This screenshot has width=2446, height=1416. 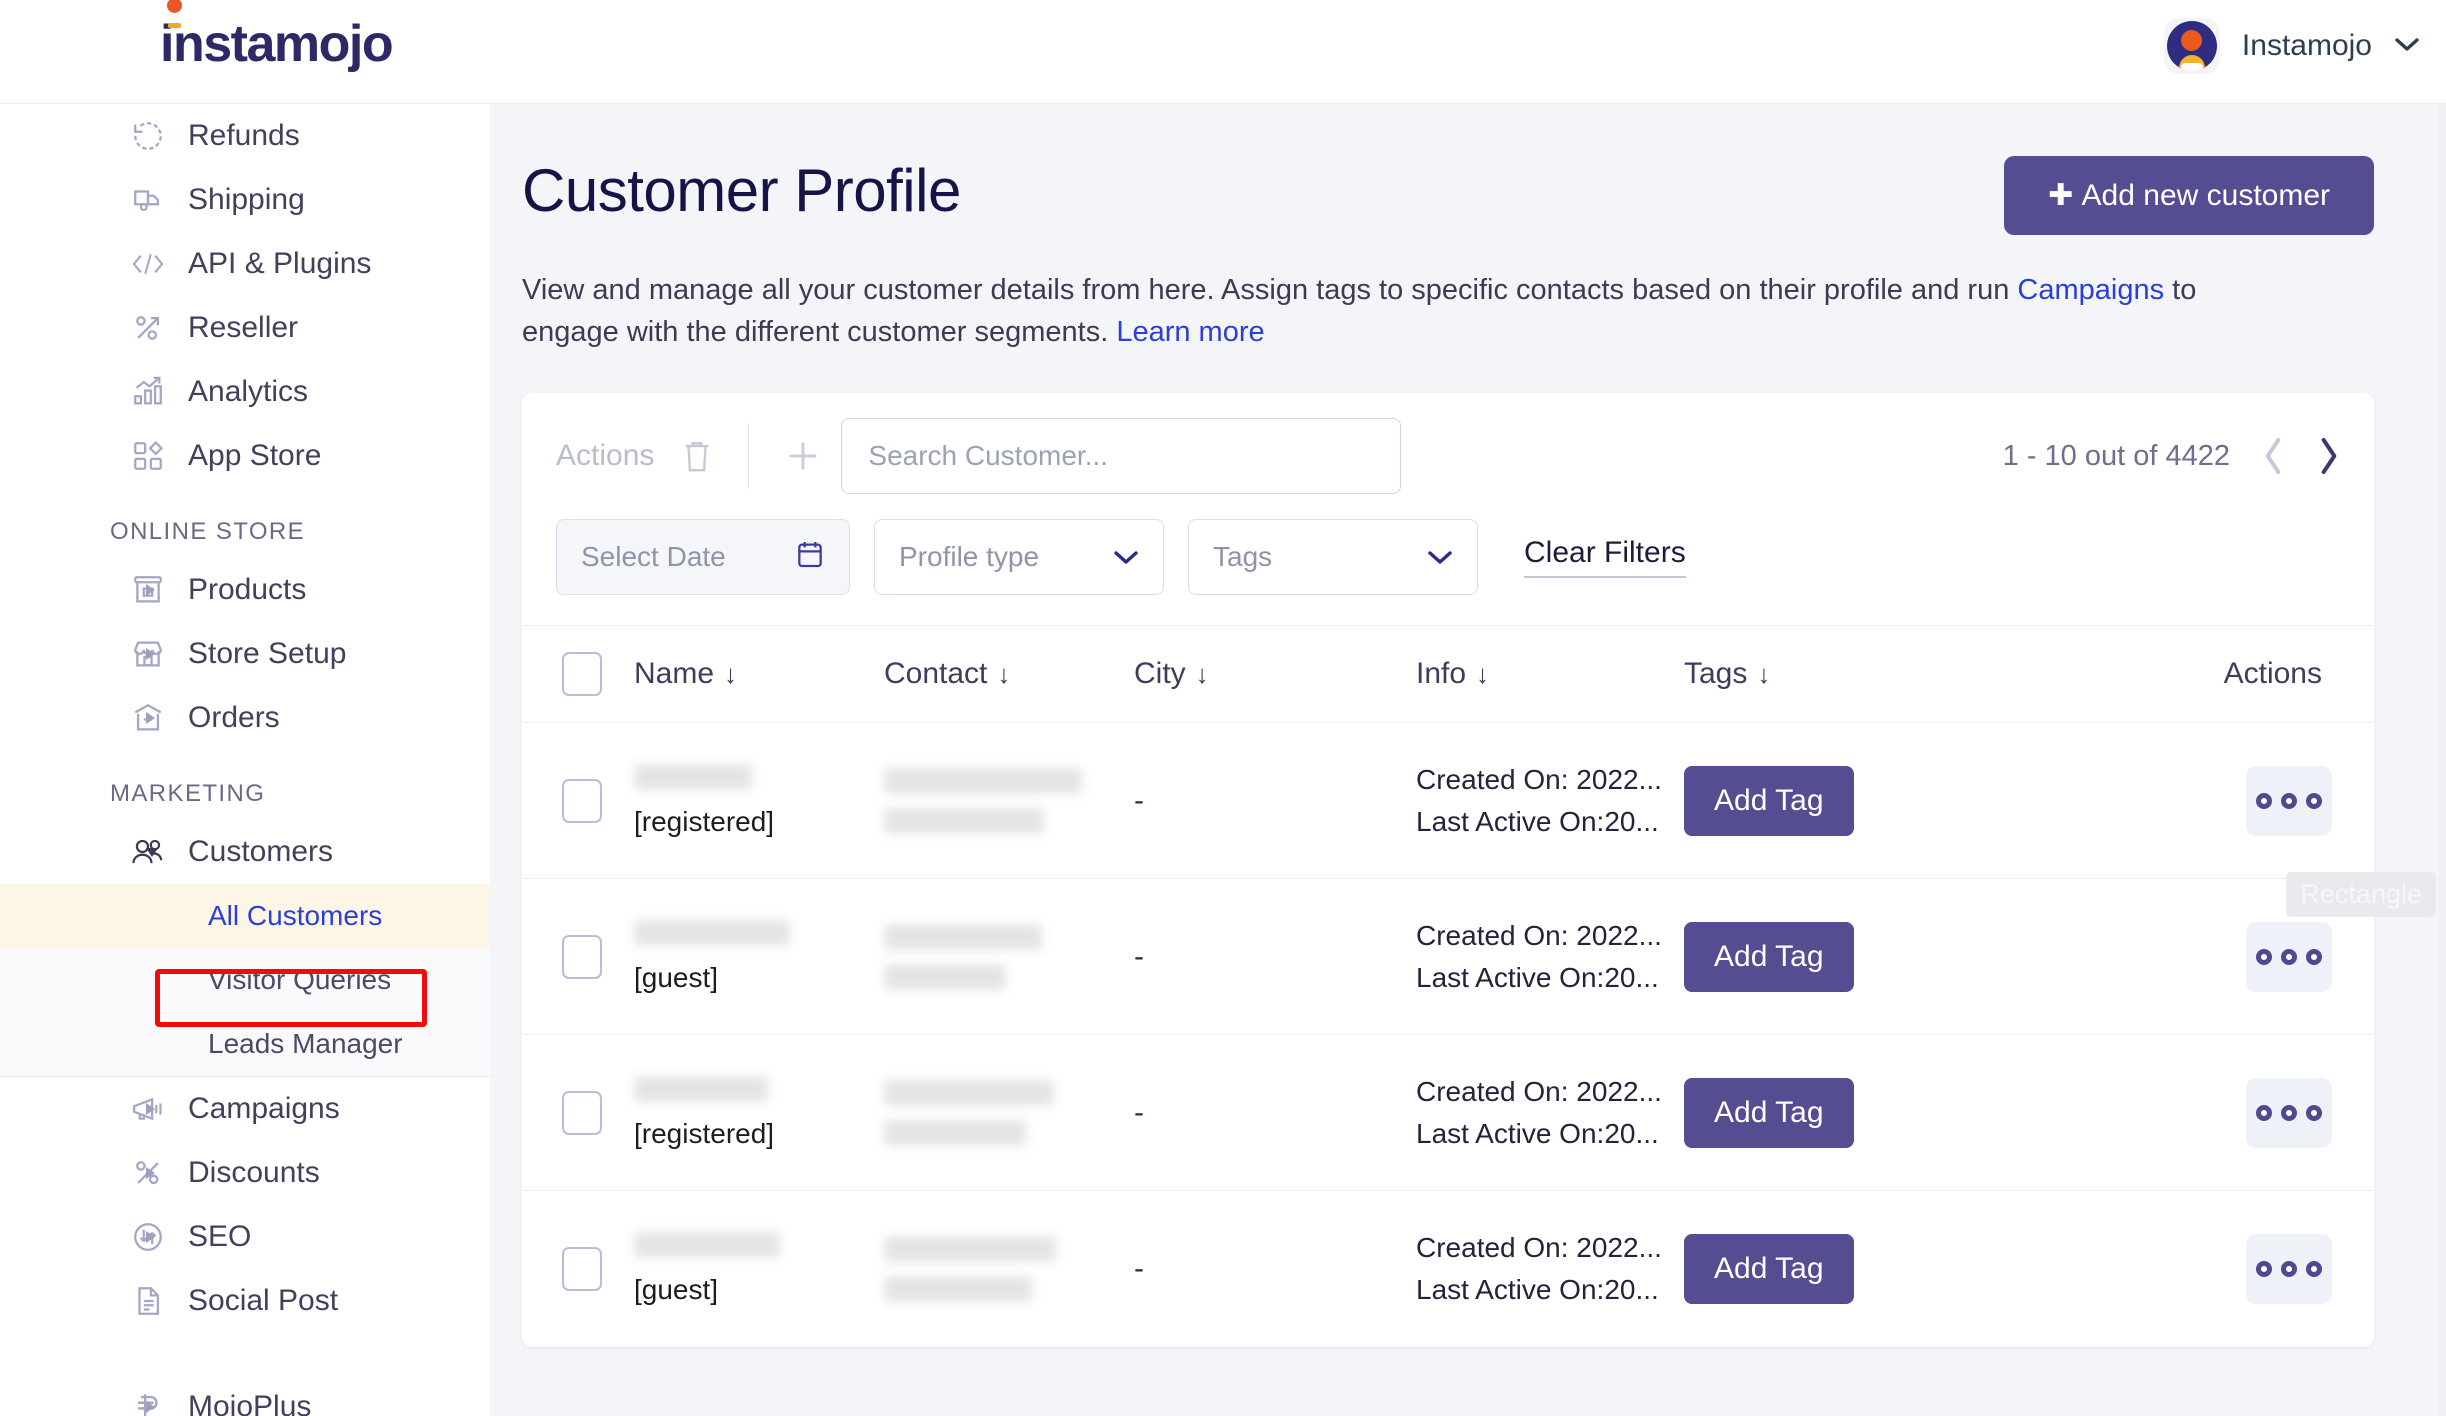 I want to click on chevron-left-icon, so click(x=2273, y=456).